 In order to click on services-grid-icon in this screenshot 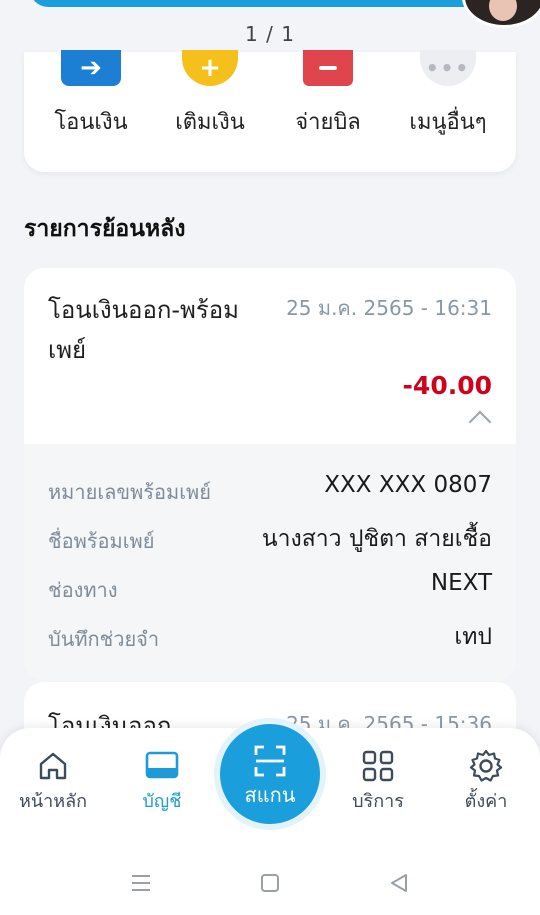, I will do `click(378, 766)`.